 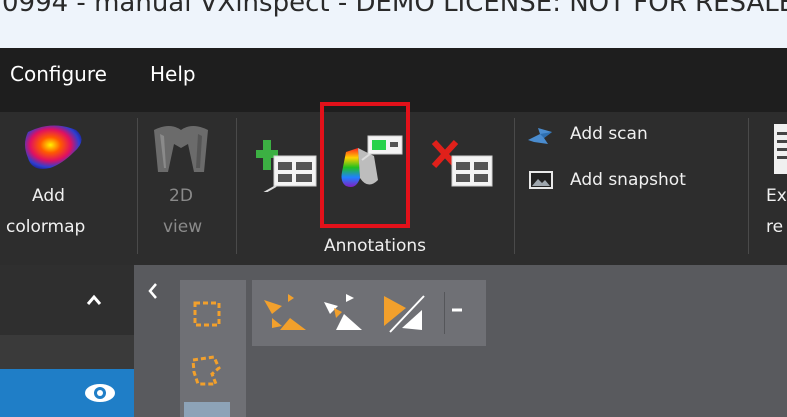 I want to click on selection-toolbox, so click(x=213, y=348).